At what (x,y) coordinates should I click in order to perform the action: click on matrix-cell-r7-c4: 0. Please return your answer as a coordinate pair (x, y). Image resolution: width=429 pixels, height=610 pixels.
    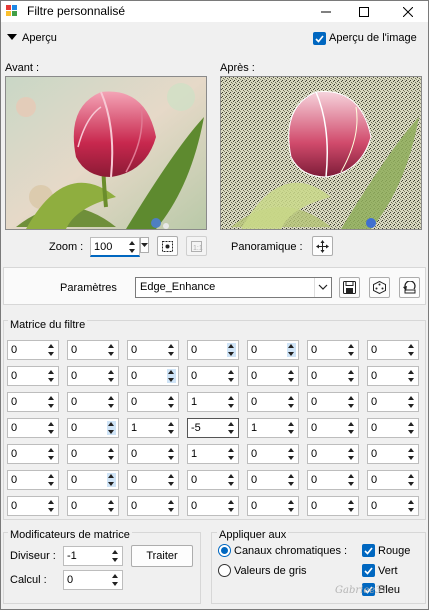
    Looking at the image, I should click on (213, 506).